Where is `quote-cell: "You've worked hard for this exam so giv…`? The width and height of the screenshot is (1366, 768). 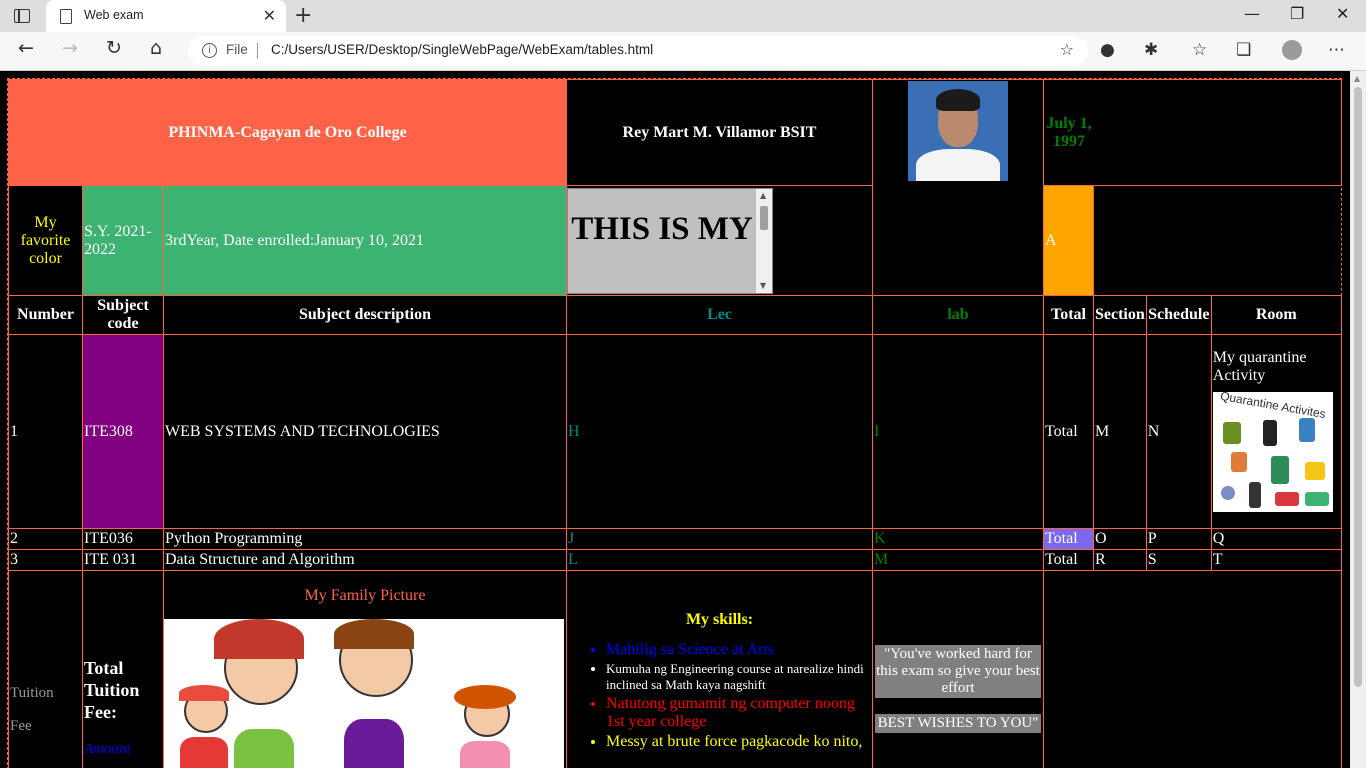
quote-cell: "You've worked hard for this exam so giv… is located at coordinates (958, 669).